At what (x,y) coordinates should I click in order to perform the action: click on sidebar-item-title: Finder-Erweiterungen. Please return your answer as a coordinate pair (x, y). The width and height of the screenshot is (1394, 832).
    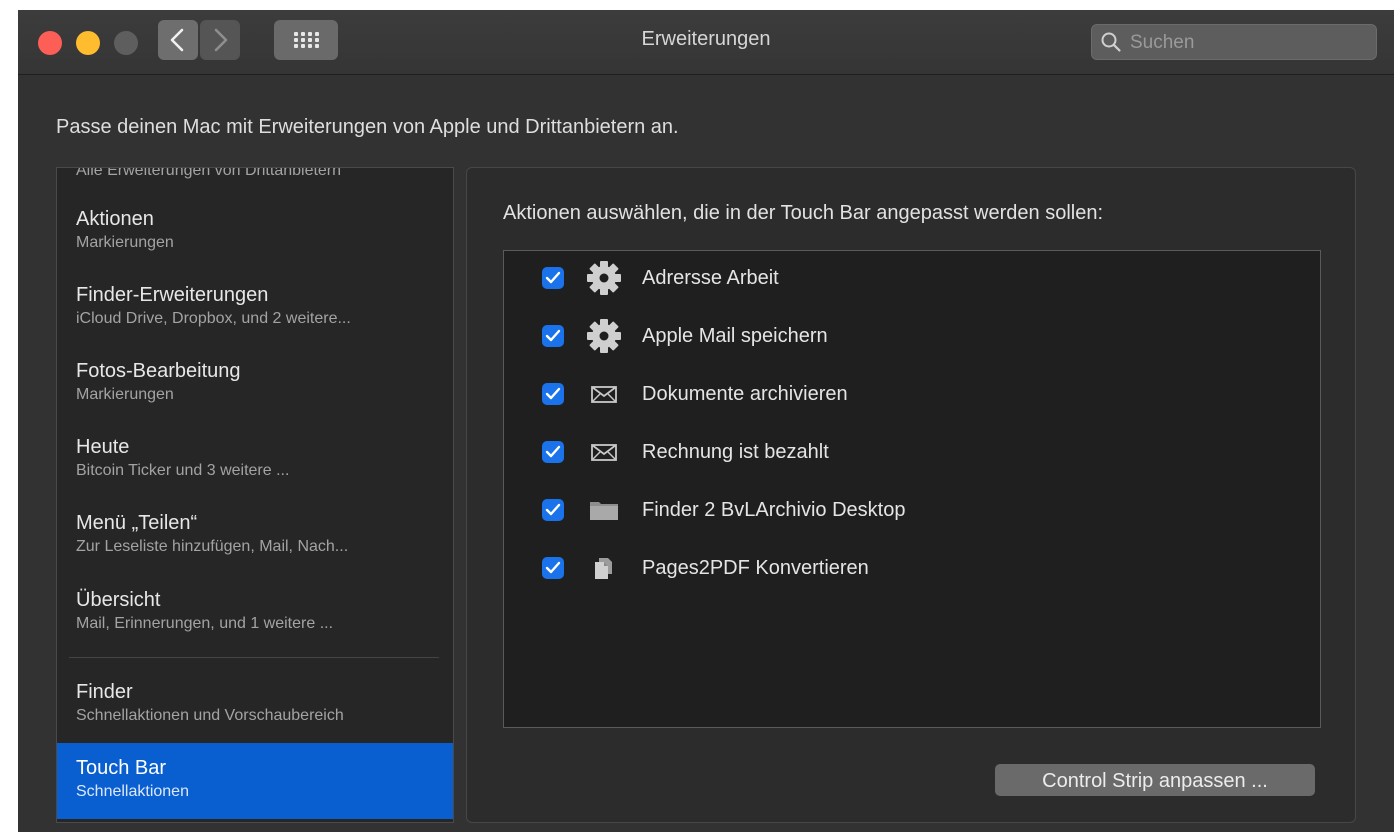
    Looking at the image, I should click on (172, 295).